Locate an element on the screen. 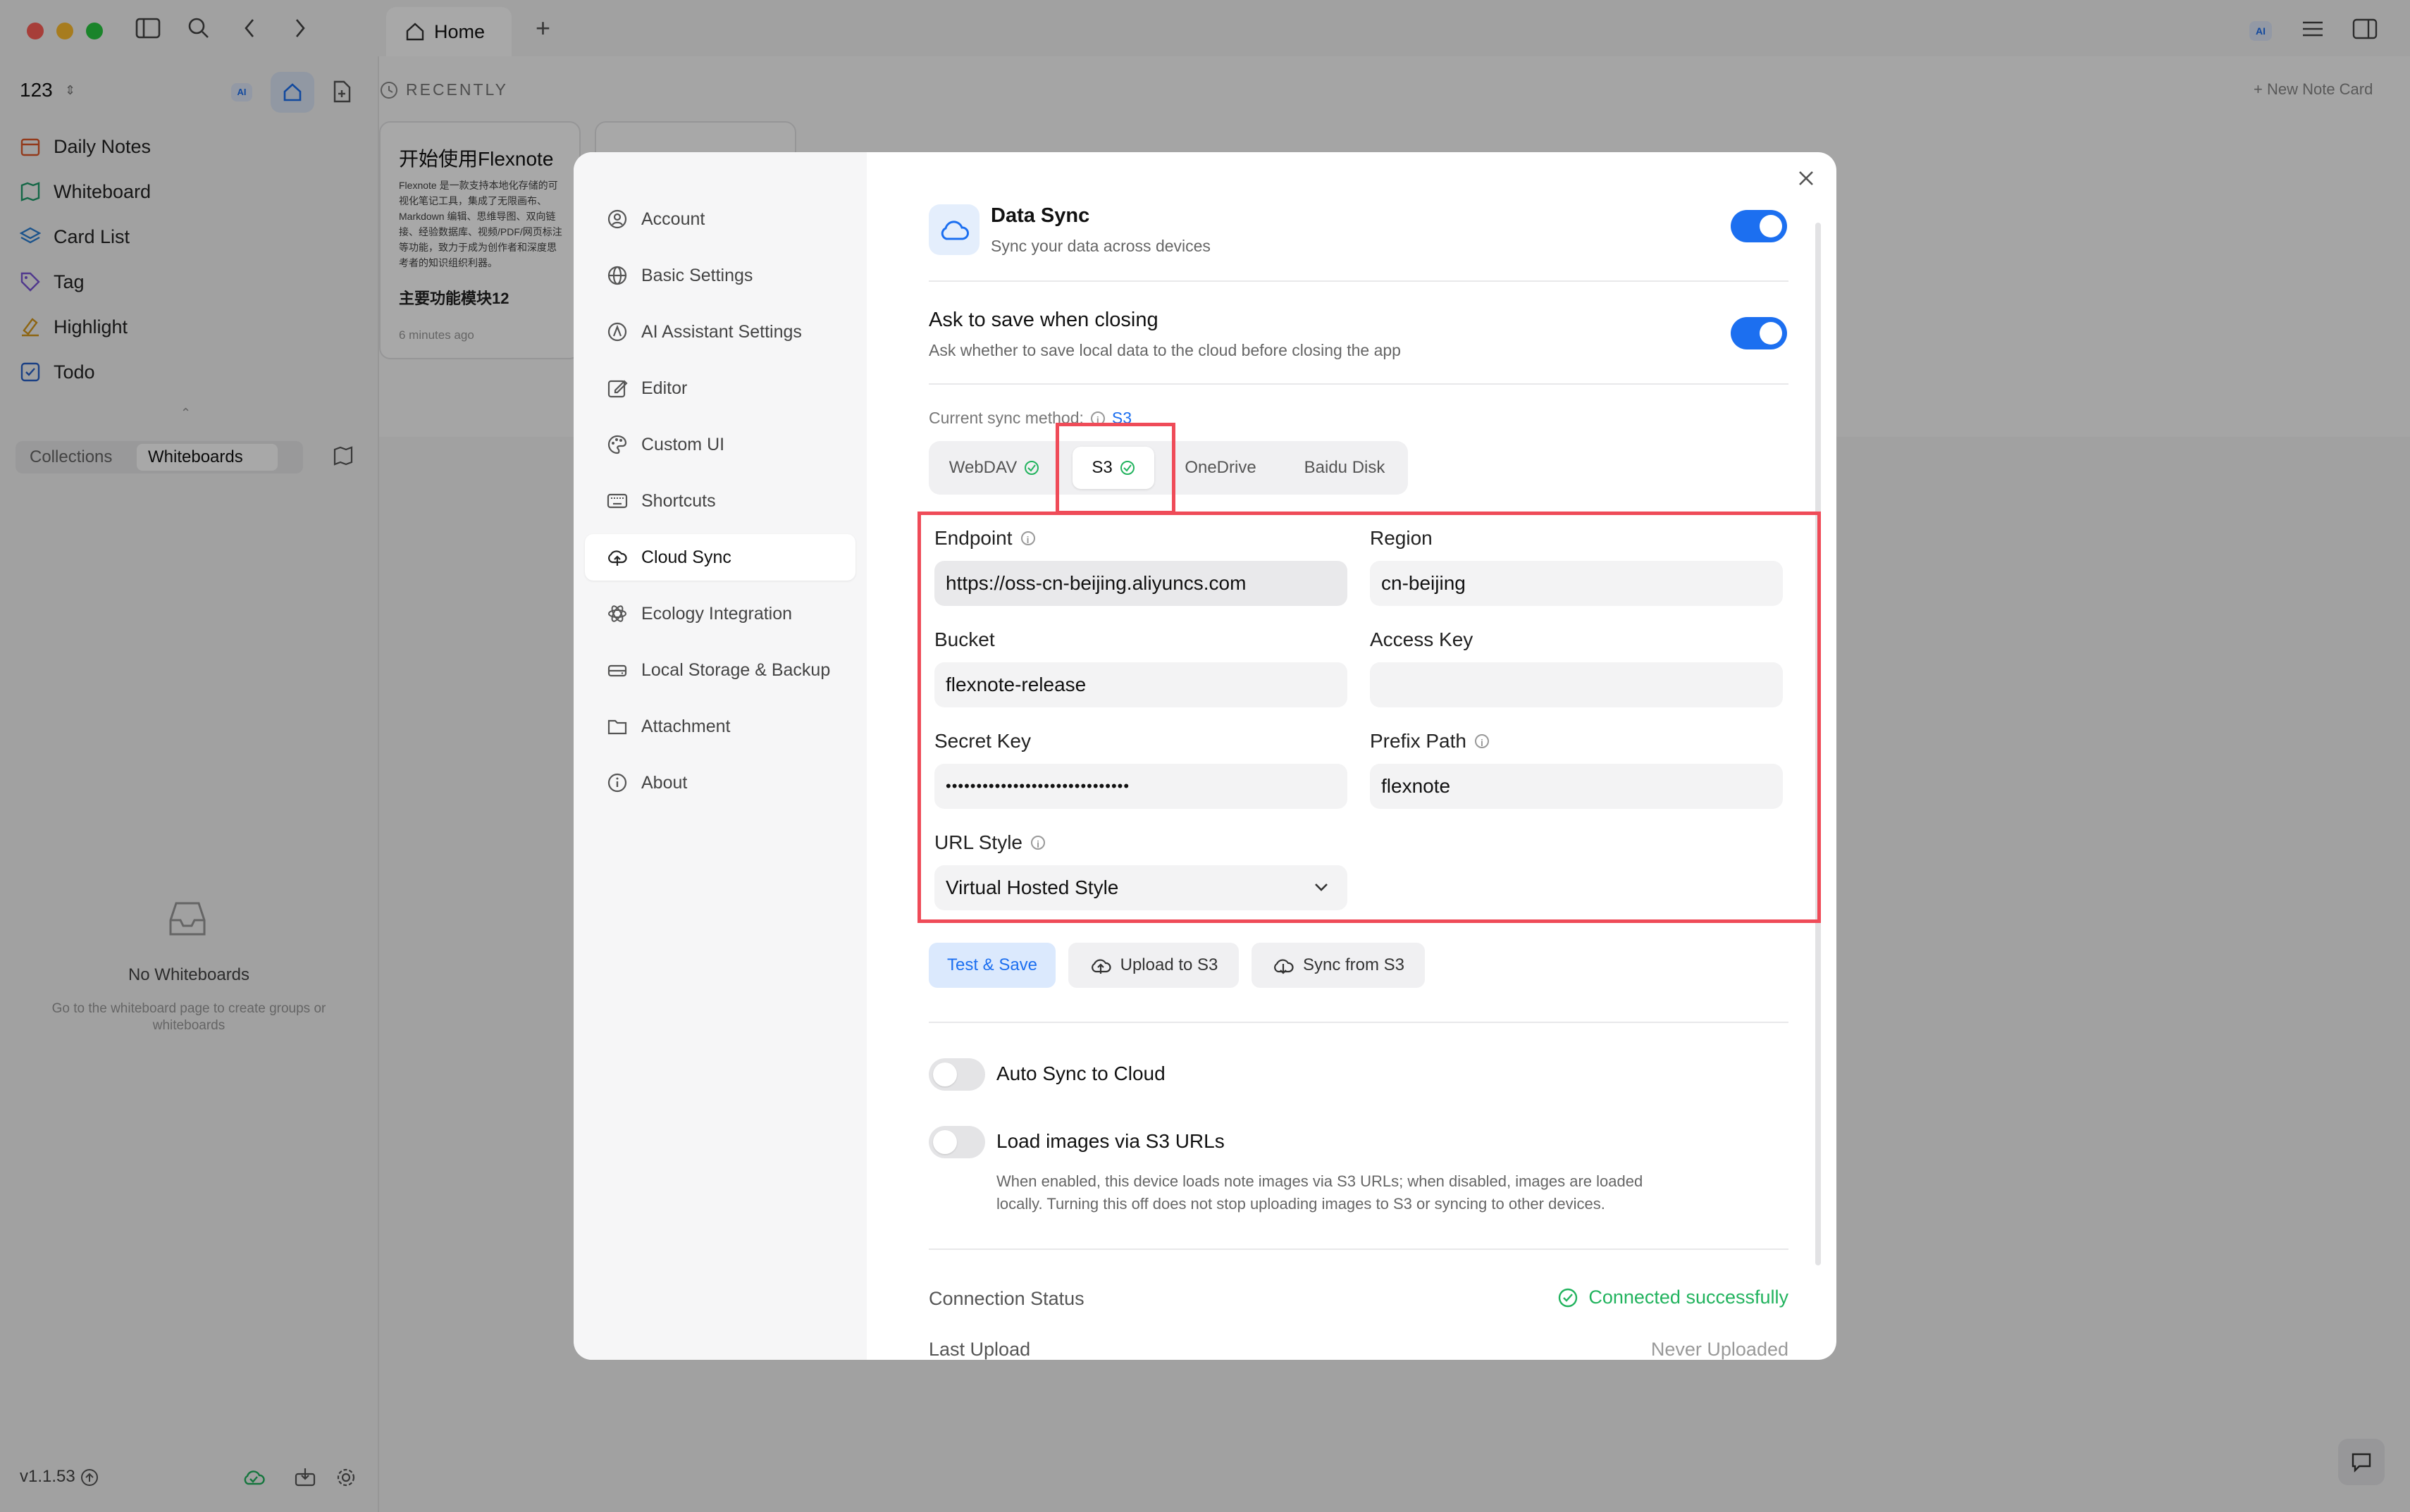  settings-menu-label: About is located at coordinates (665, 782).